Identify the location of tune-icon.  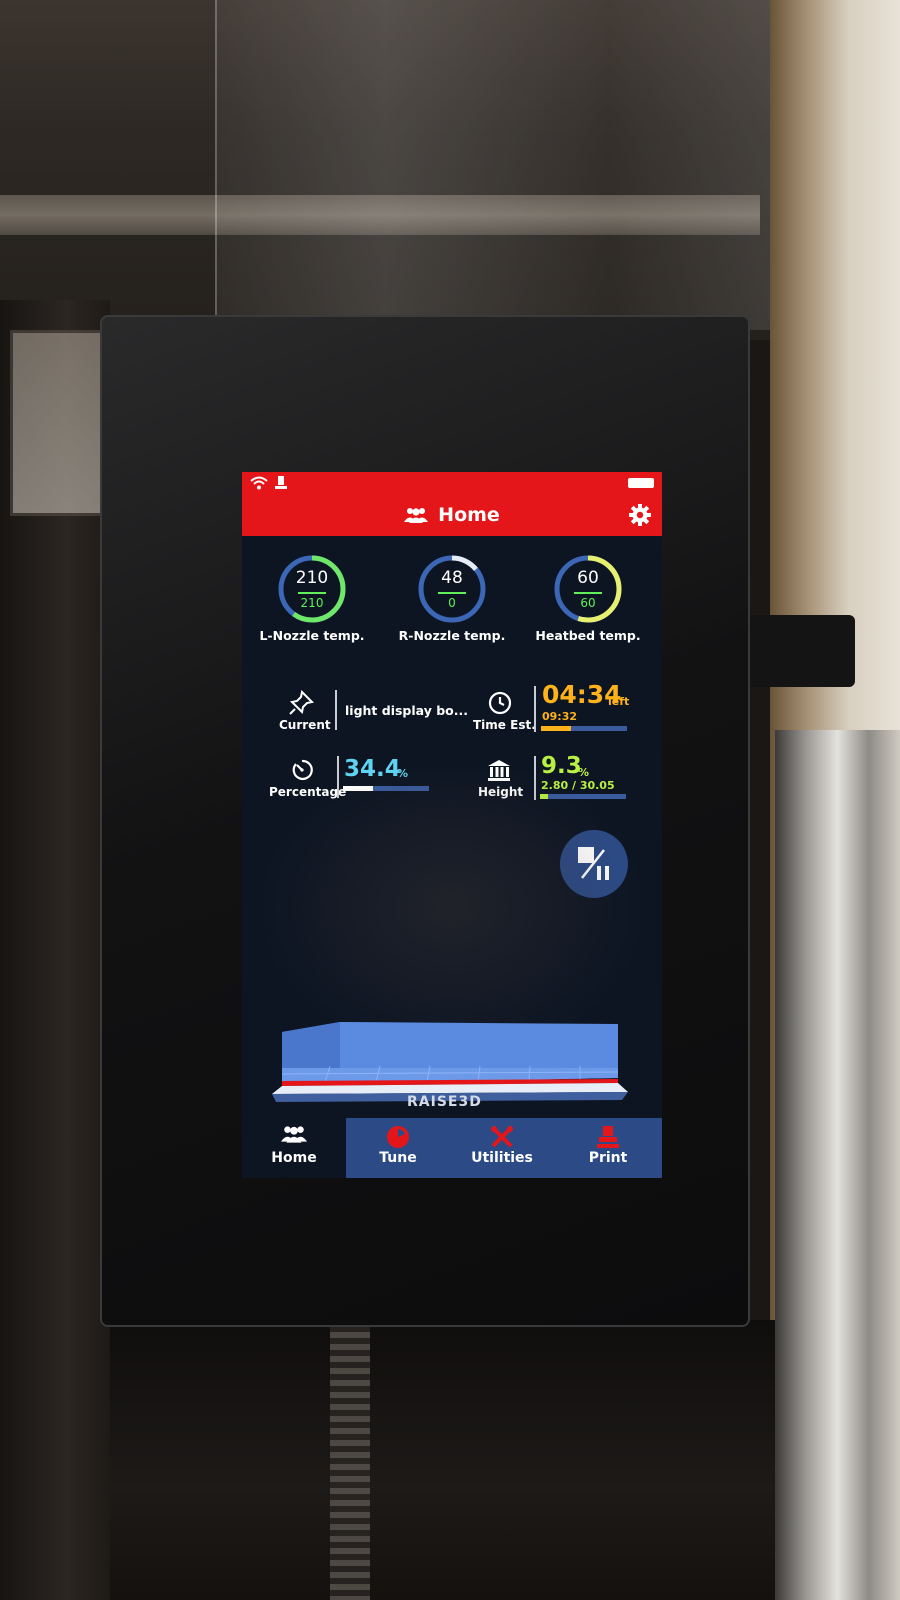
(398, 1137).